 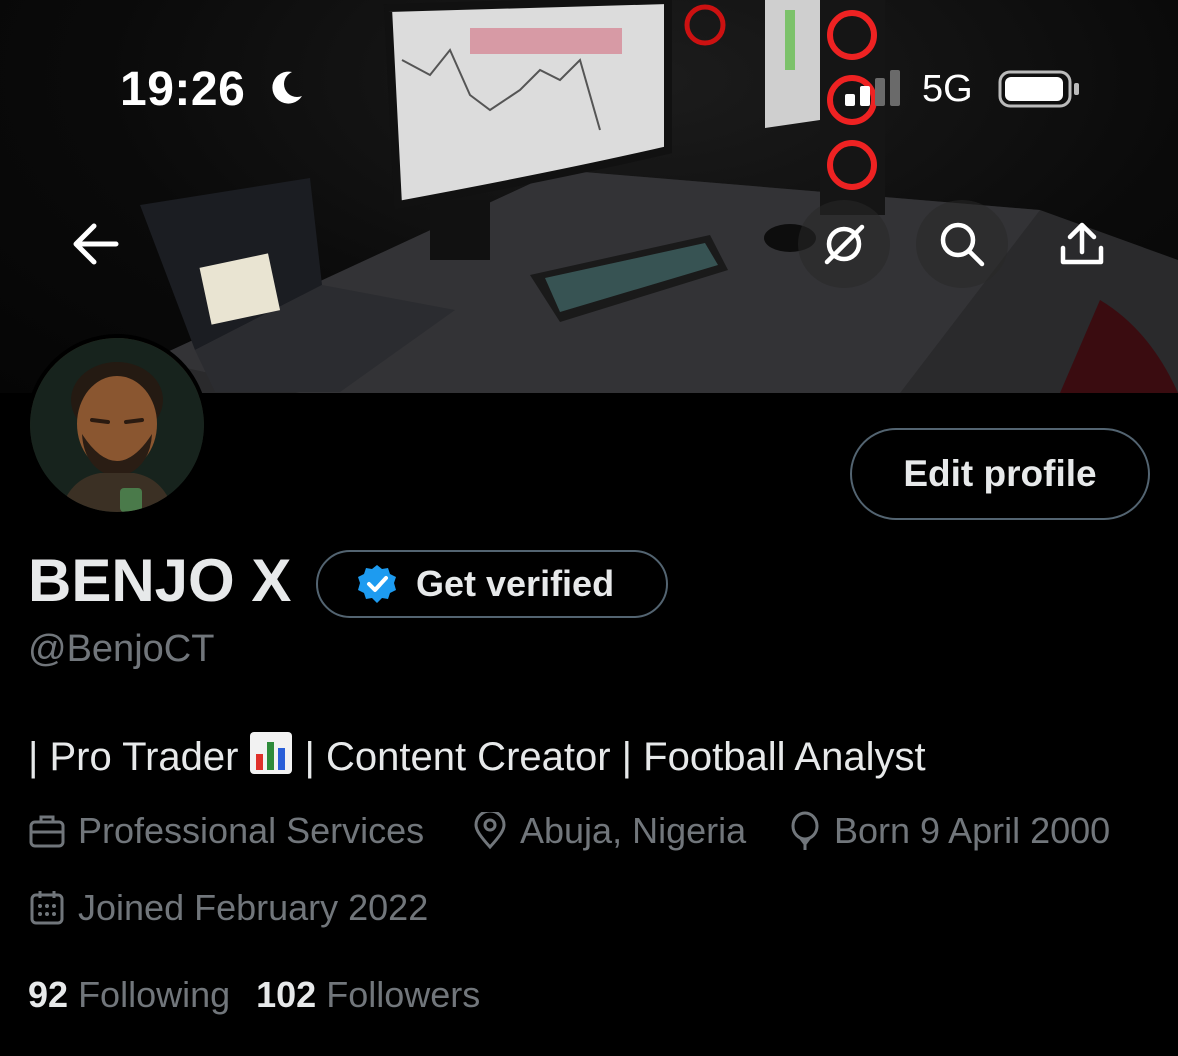 I want to click on get-verified-label: Get verified, so click(x=515, y=583).